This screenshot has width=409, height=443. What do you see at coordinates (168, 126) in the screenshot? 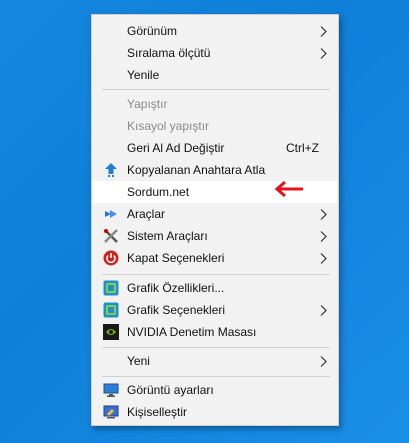
I see `menu-item-label: Kısayol yapıştır` at bounding box center [168, 126].